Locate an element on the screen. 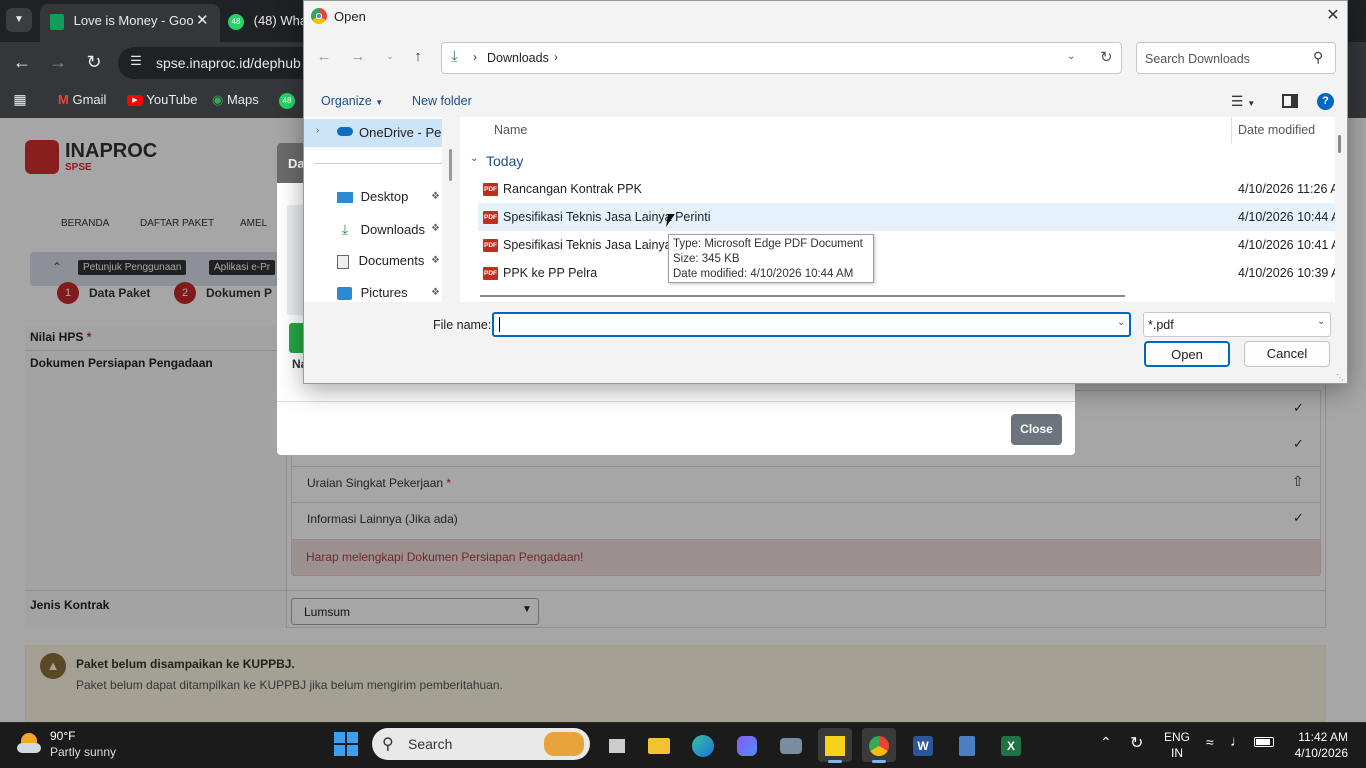 The height and width of the screenshot is (768, 1366). pin-icon: ❖ is located at coordinates (435, 228).